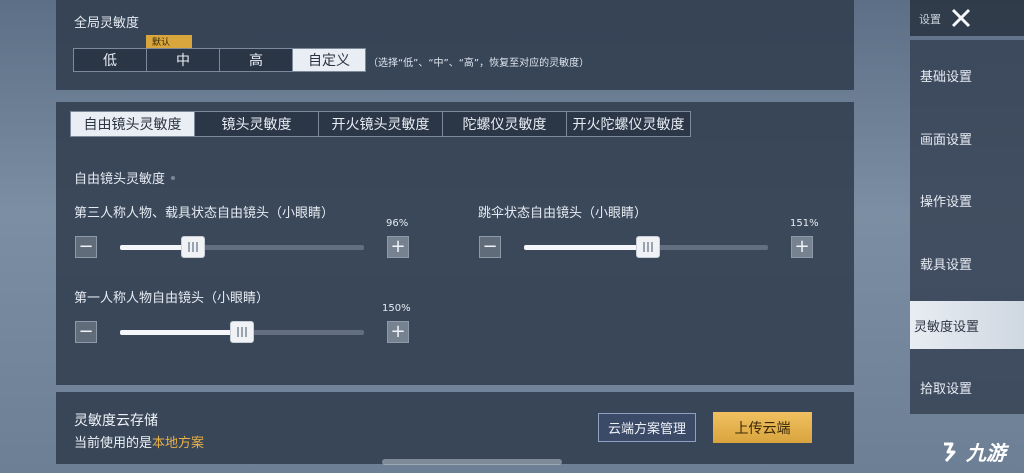  Describe the element at coordinates (967, 138) in the screenshot. I see `sidebar-item-graphics: 画面设置` at that location.